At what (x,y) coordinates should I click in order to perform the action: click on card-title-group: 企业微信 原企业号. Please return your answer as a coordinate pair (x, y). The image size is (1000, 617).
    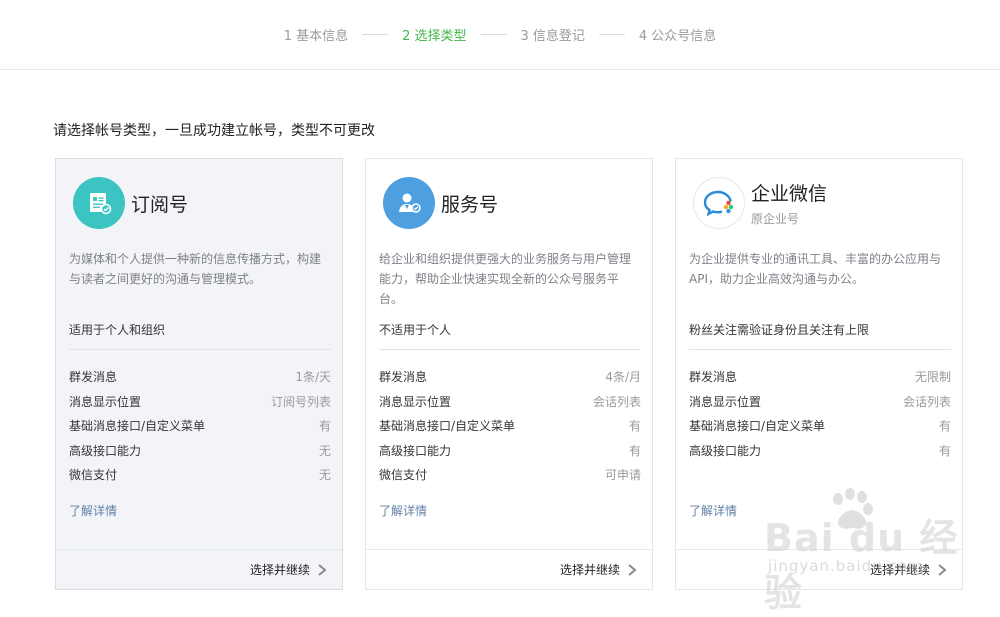
    Looking at the image, I should click on (786, 203).